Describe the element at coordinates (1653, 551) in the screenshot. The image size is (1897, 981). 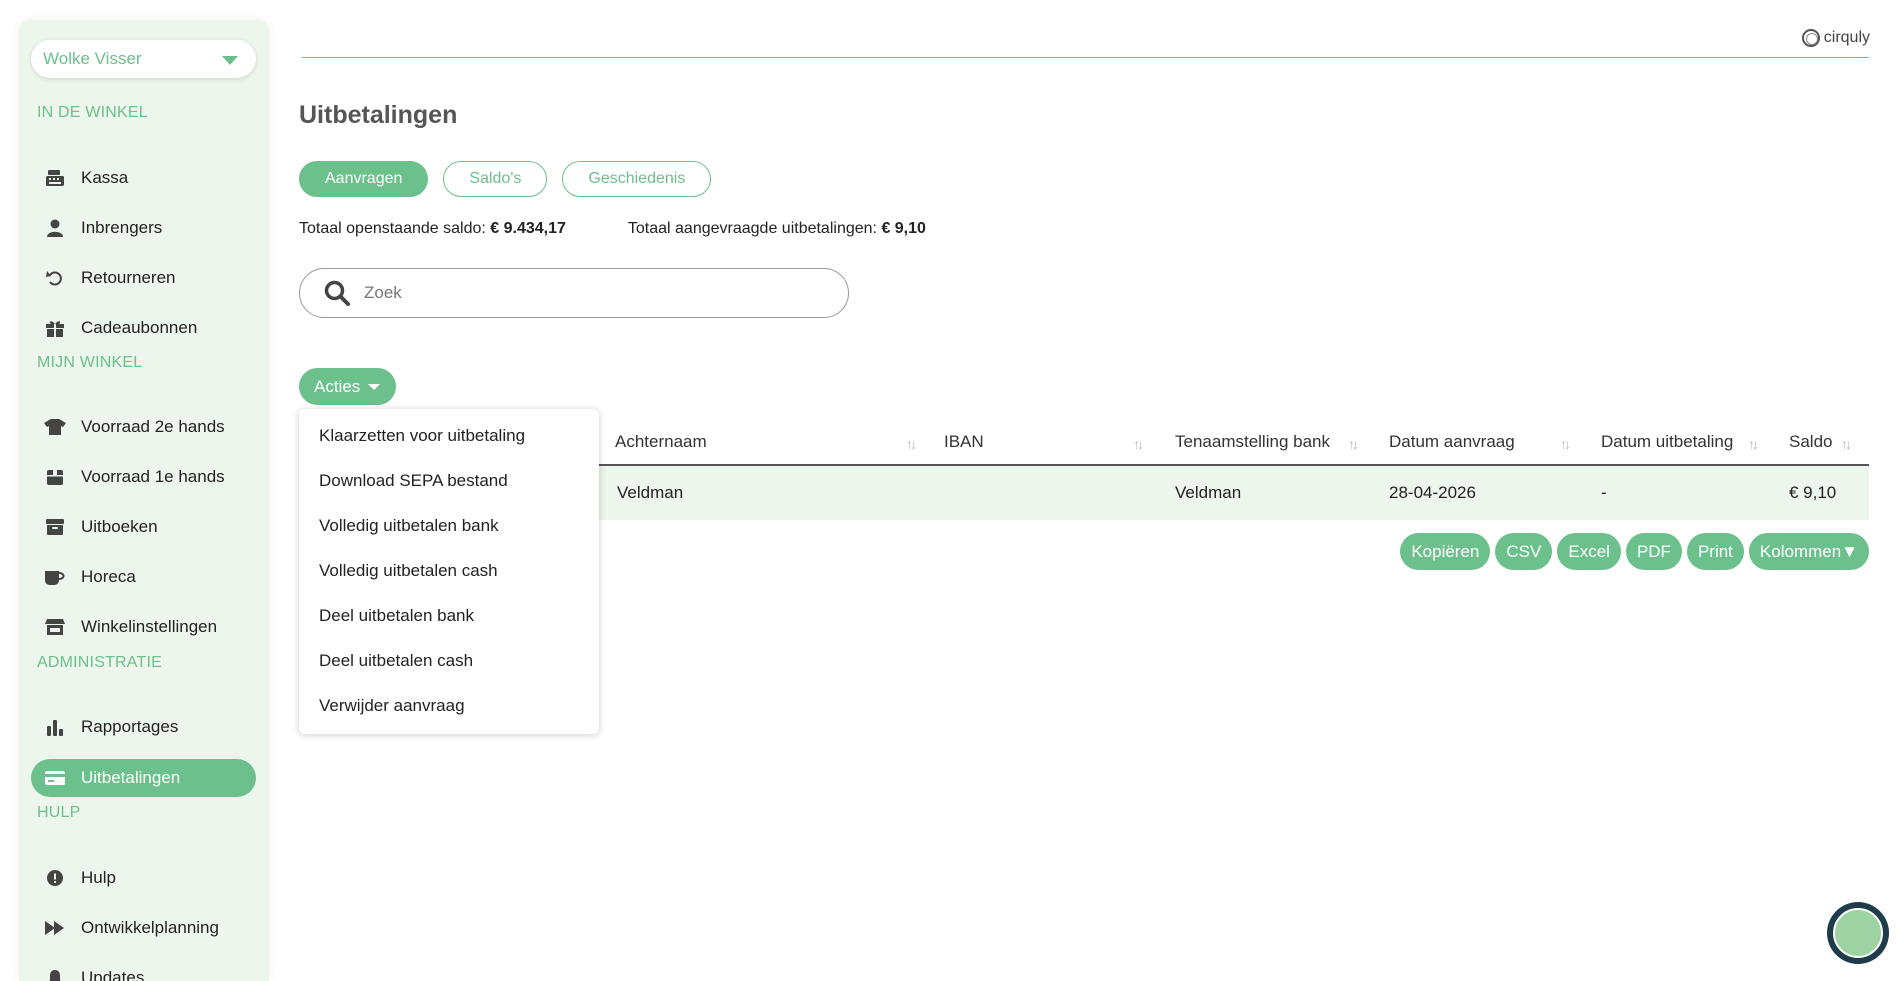
I see `pdf-button: PDF` at that location.